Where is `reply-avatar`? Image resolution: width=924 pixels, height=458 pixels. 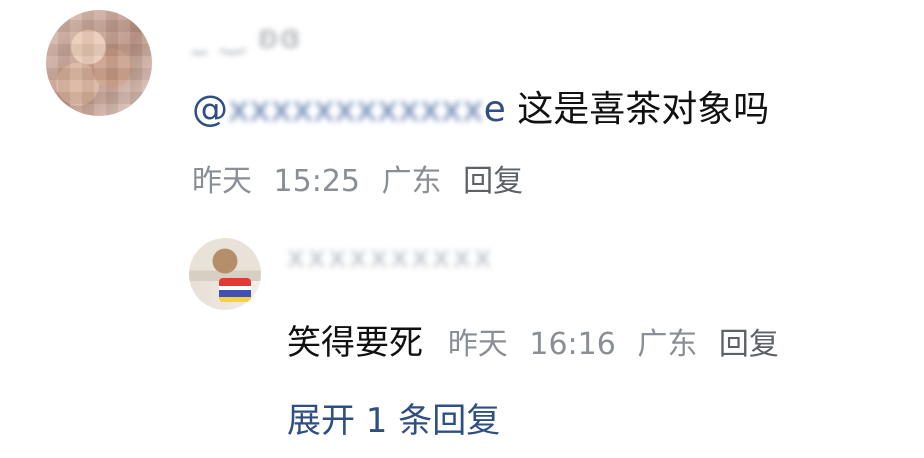
reply-avatar is located at coordinates (225, 274).